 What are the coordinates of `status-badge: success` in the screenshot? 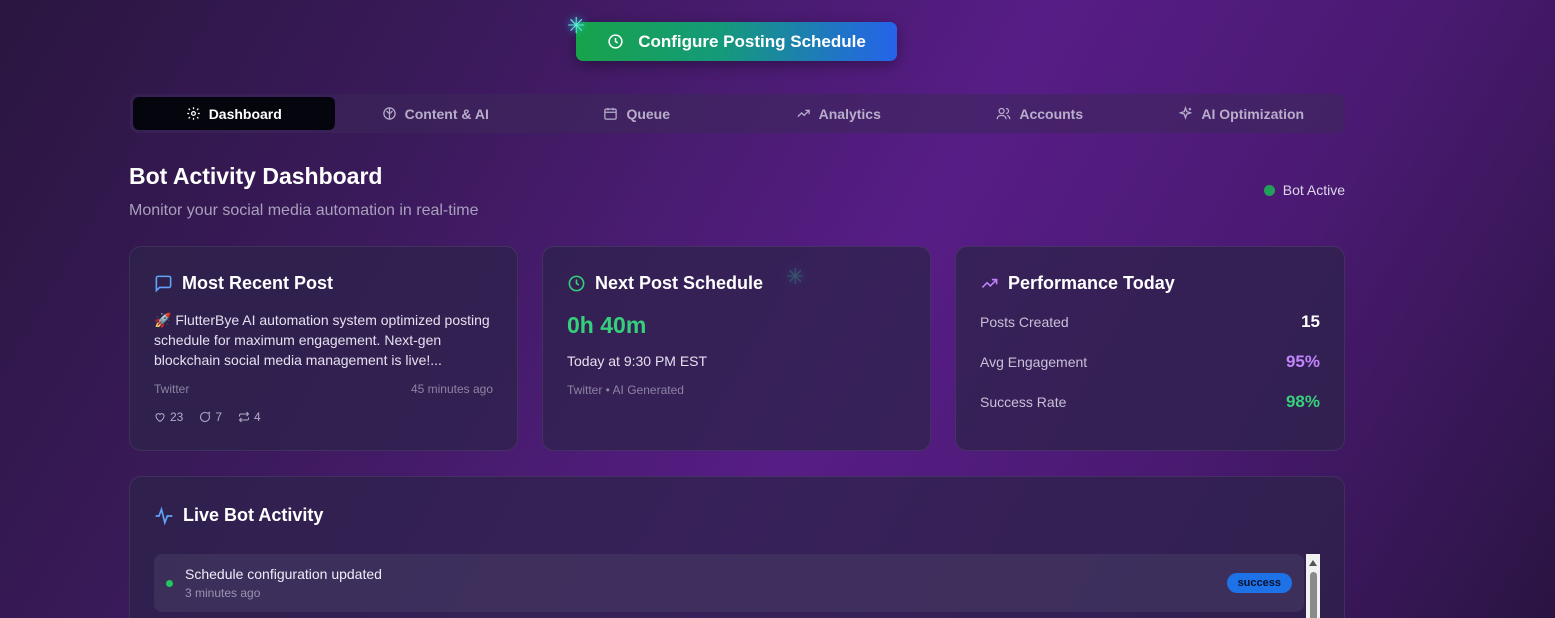 It's located at (1259, 583).